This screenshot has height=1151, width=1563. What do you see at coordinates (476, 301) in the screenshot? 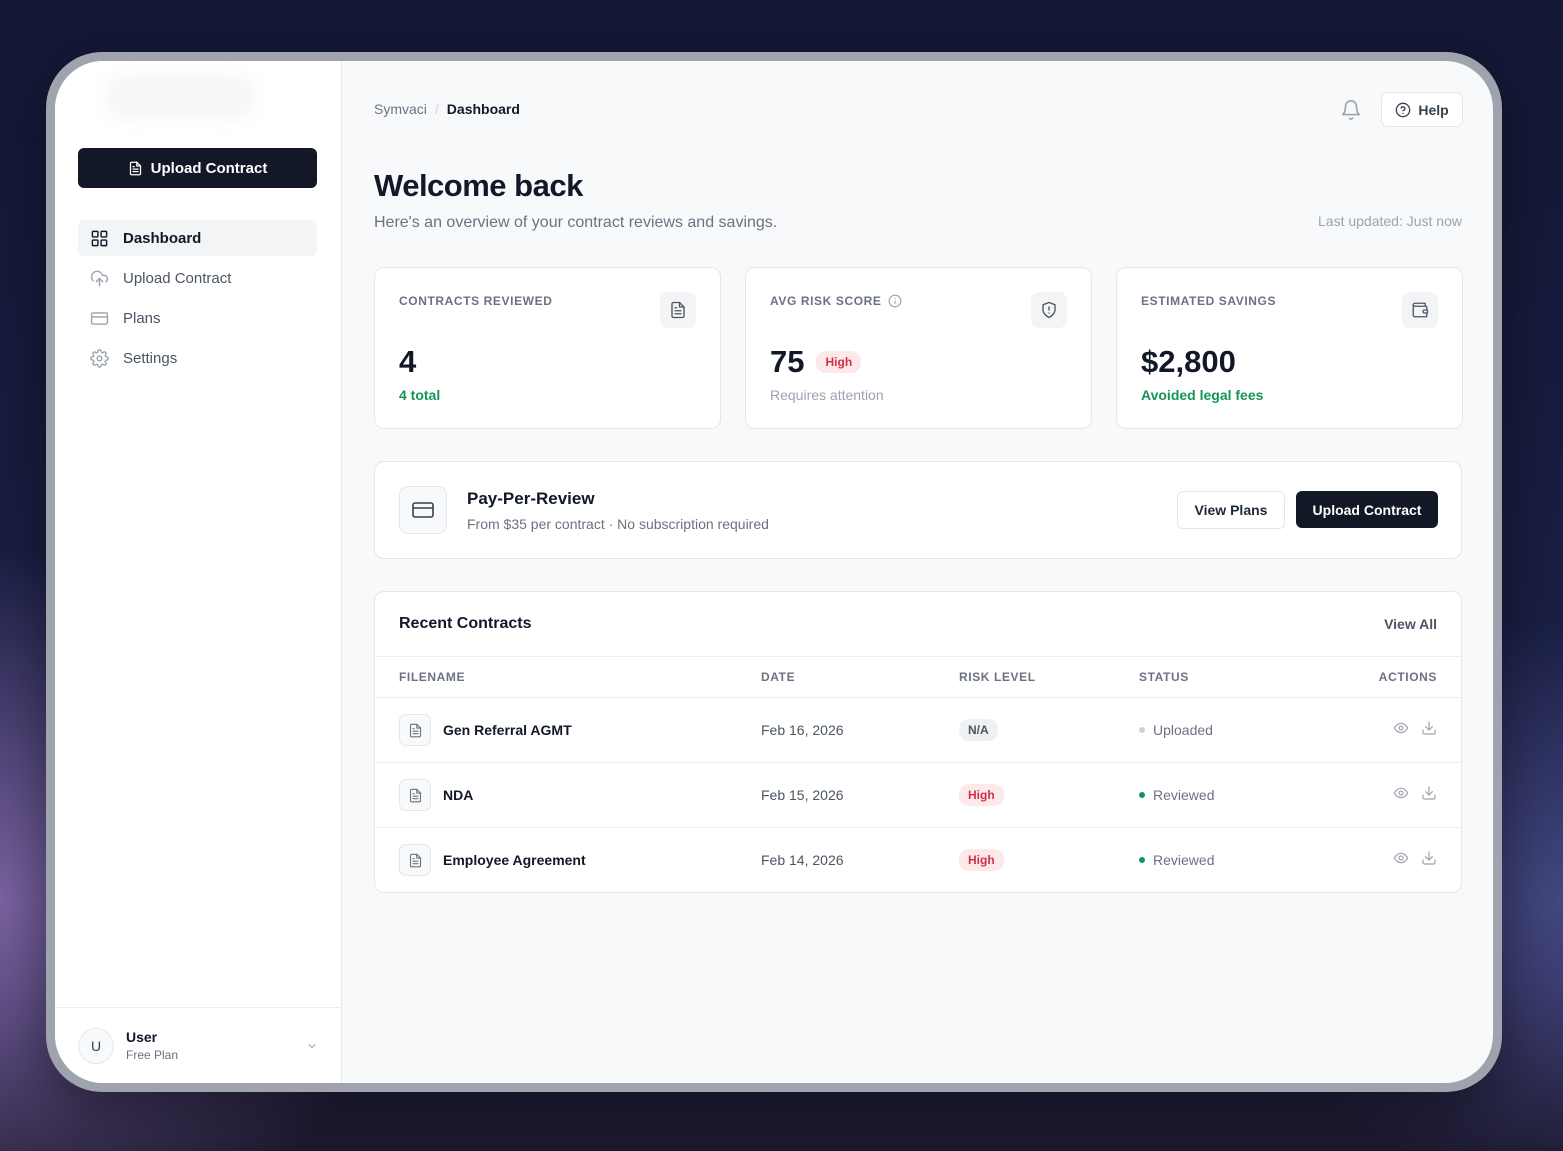
I see `stat-label: CONTRACTS REVIEWED` at bounding box center [476, 301].